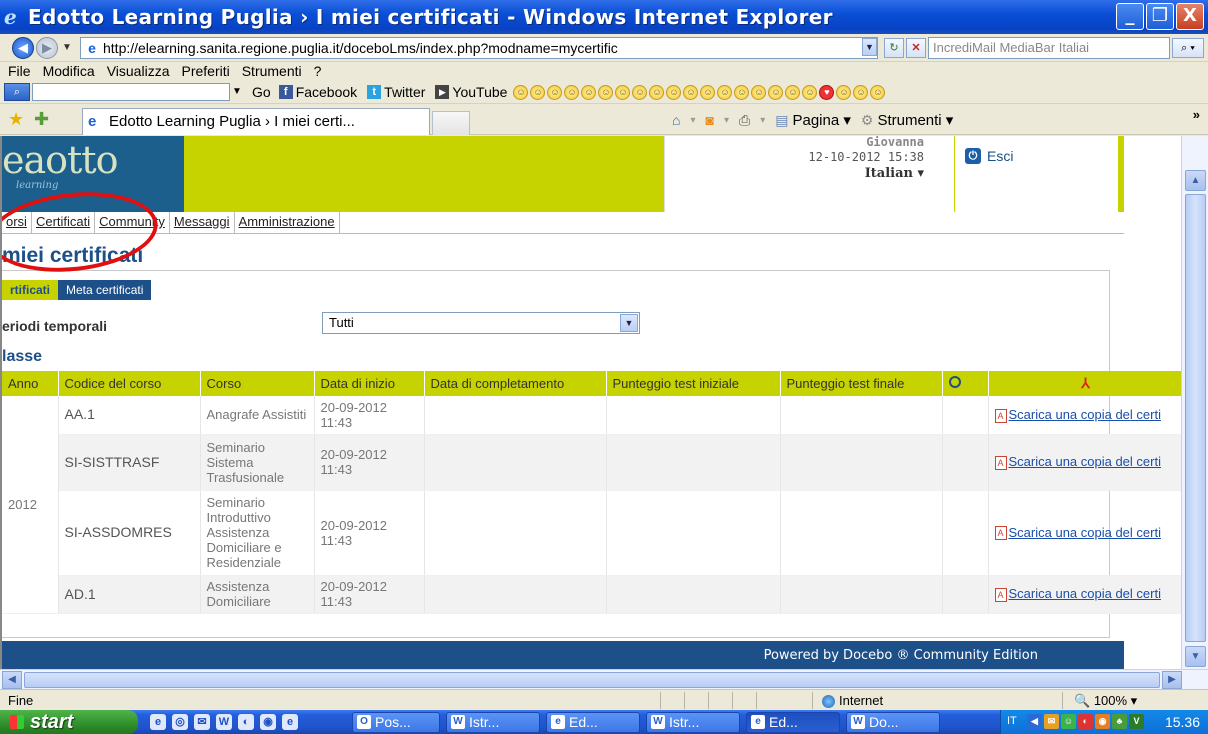 The width and height of the screenshot is (1208, 734). Describe the element at coordinates (30, 290) in the screenshot. I see `tab-certificati: rtificati` at that location.